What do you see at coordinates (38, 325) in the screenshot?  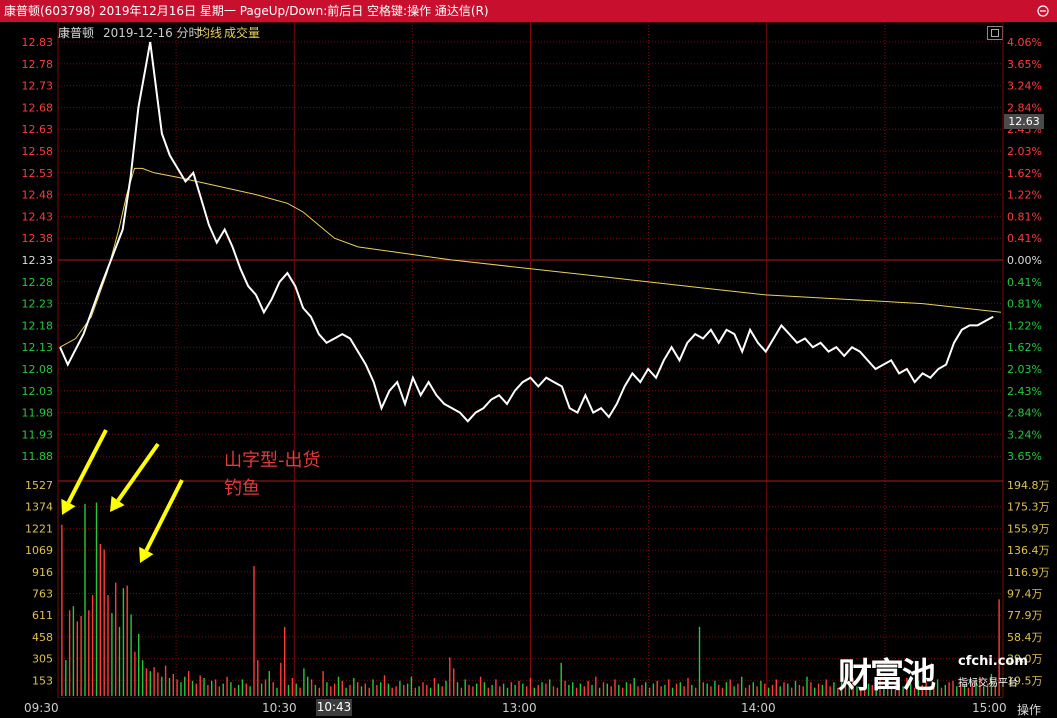 I see `price-tick-label: 12.18` at bounding box center [38, 325].